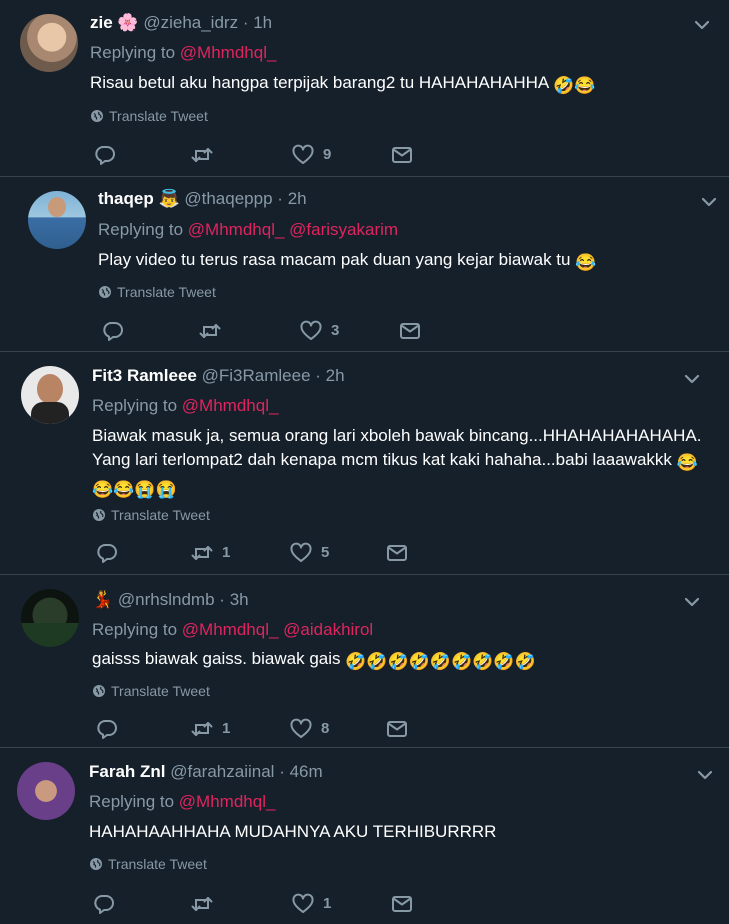  I want to click on tweet-header: zie 🌸 @zieha_idrz · 1h, so click(181, 23).